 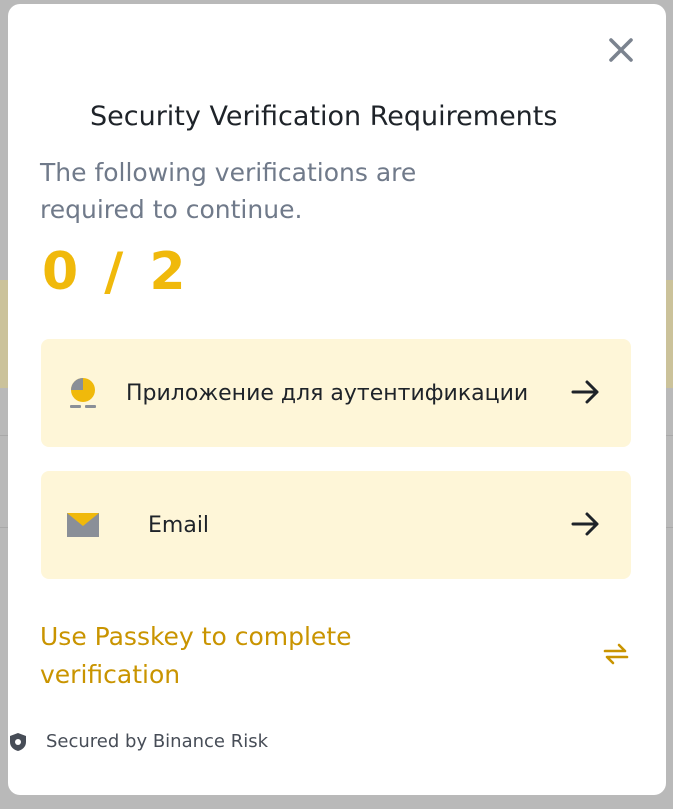 I want to click on mail-icon, so click(x=83, y=525).